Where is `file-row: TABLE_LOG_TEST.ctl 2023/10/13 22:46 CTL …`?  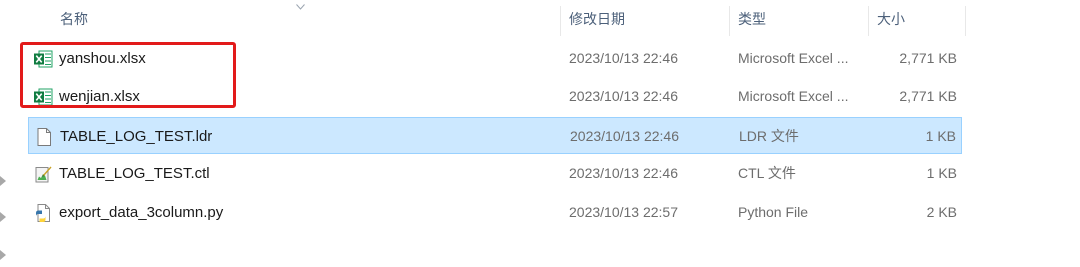 file-row: TABLE_LOG_TEST.ctl 2023/10/13 22:46 CTL … is located at coordinates (495, 173).